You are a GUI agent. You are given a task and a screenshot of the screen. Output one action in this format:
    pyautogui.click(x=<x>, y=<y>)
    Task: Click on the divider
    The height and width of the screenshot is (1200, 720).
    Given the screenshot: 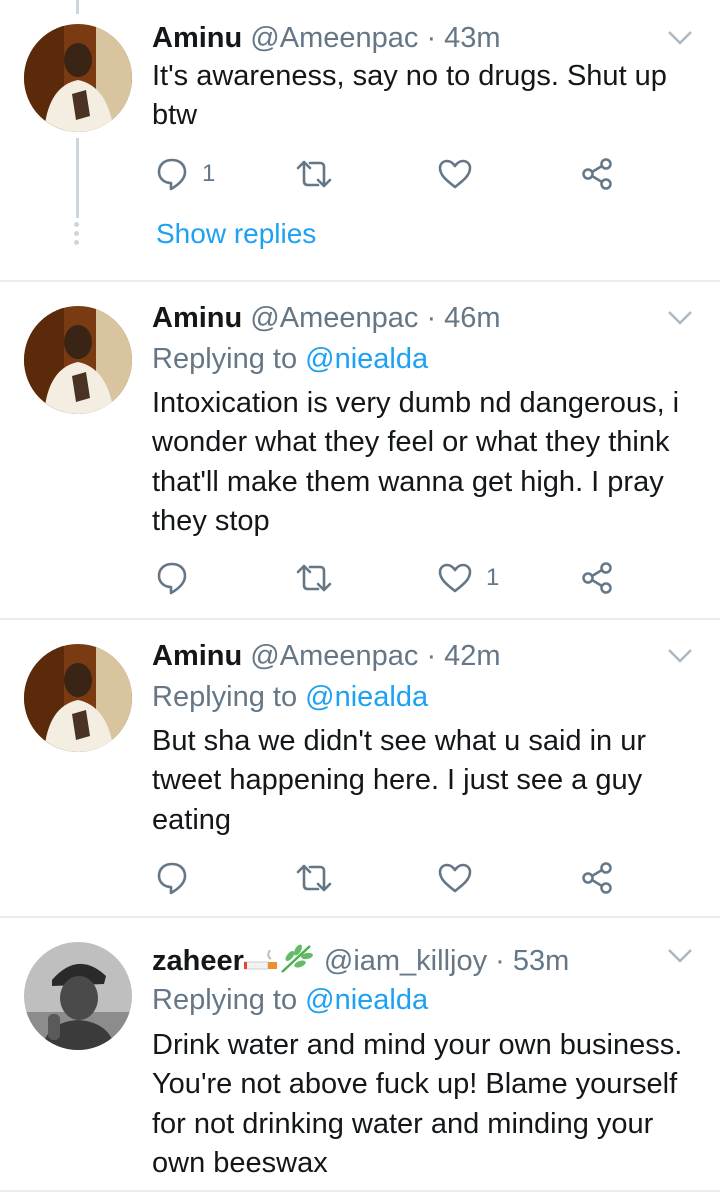 What is the action you would take?
    pyautogui.click(x=360, y=1191)
    